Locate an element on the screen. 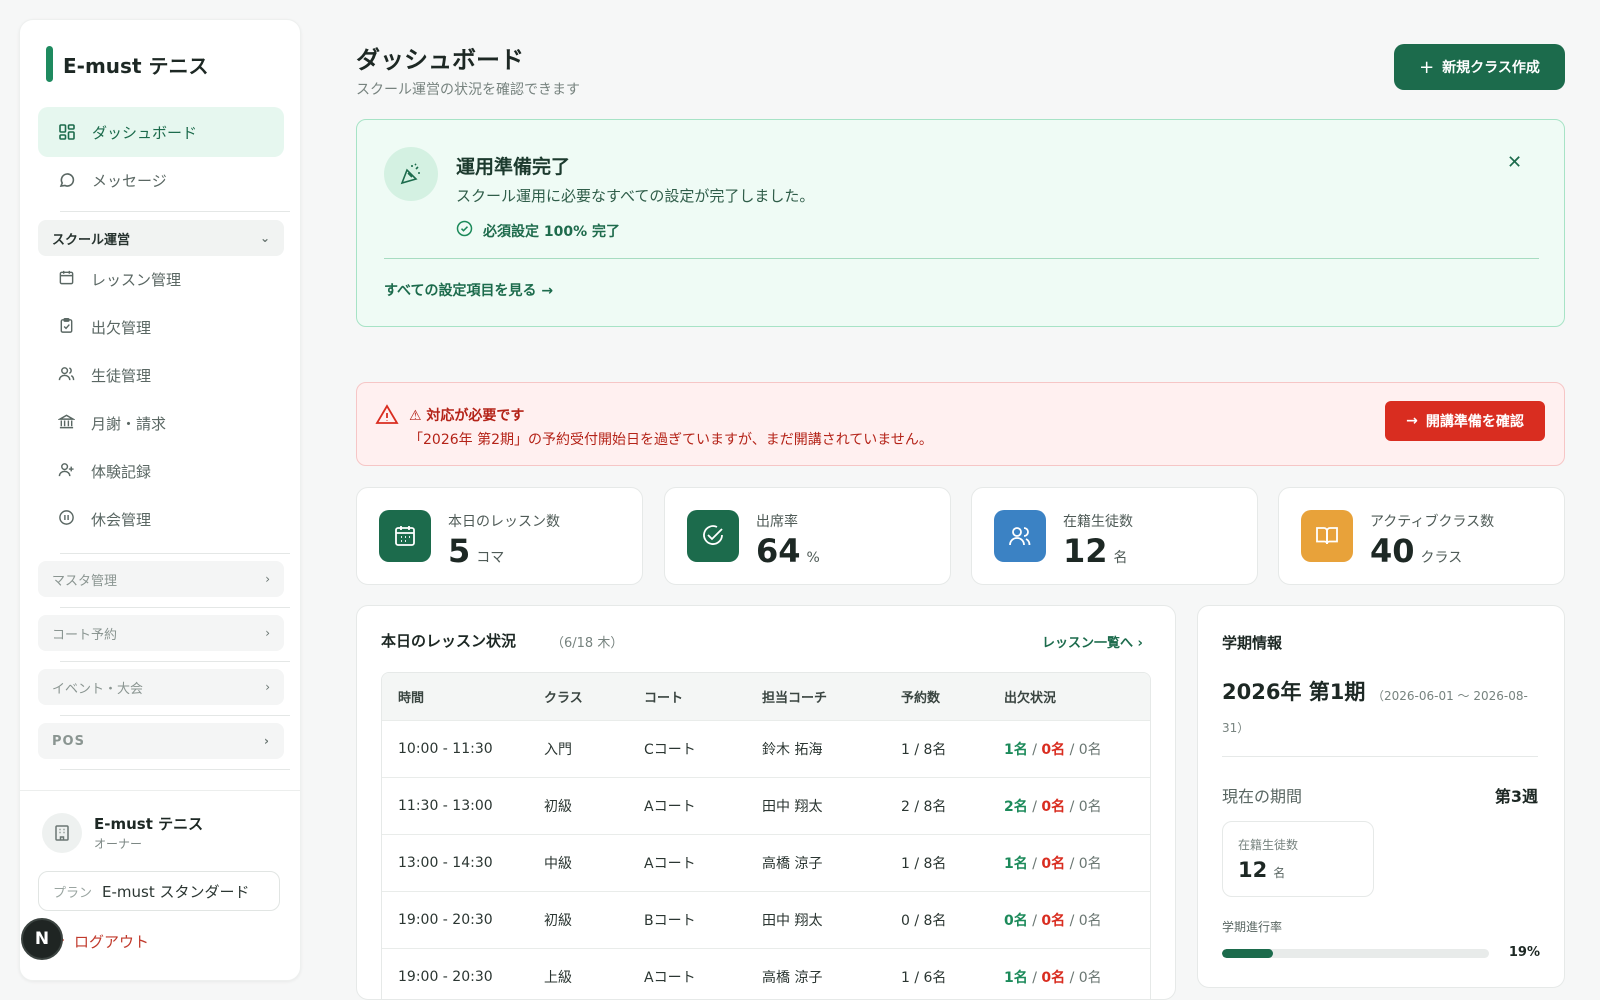 The image size is (1600, 1000). check-opening-button: → 開講準備を確認 is located at coordinates (1465, 421).